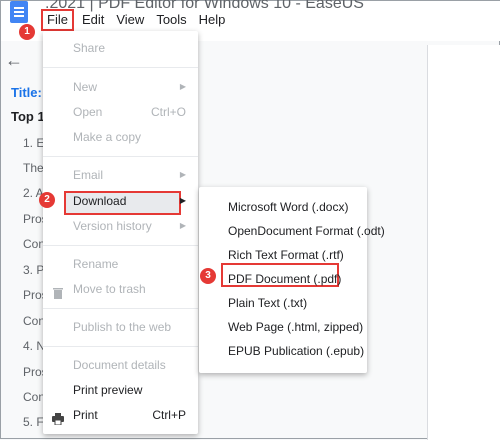  I want to click on download-option-html: Web Page (.html, zipped), so click(283, 327).